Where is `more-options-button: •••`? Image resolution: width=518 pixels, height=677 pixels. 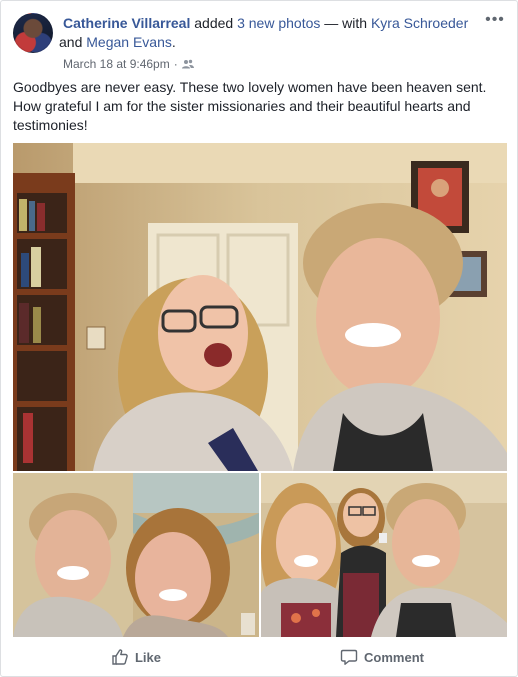
more-options-button: ••• is located at coordinates (495, 22).